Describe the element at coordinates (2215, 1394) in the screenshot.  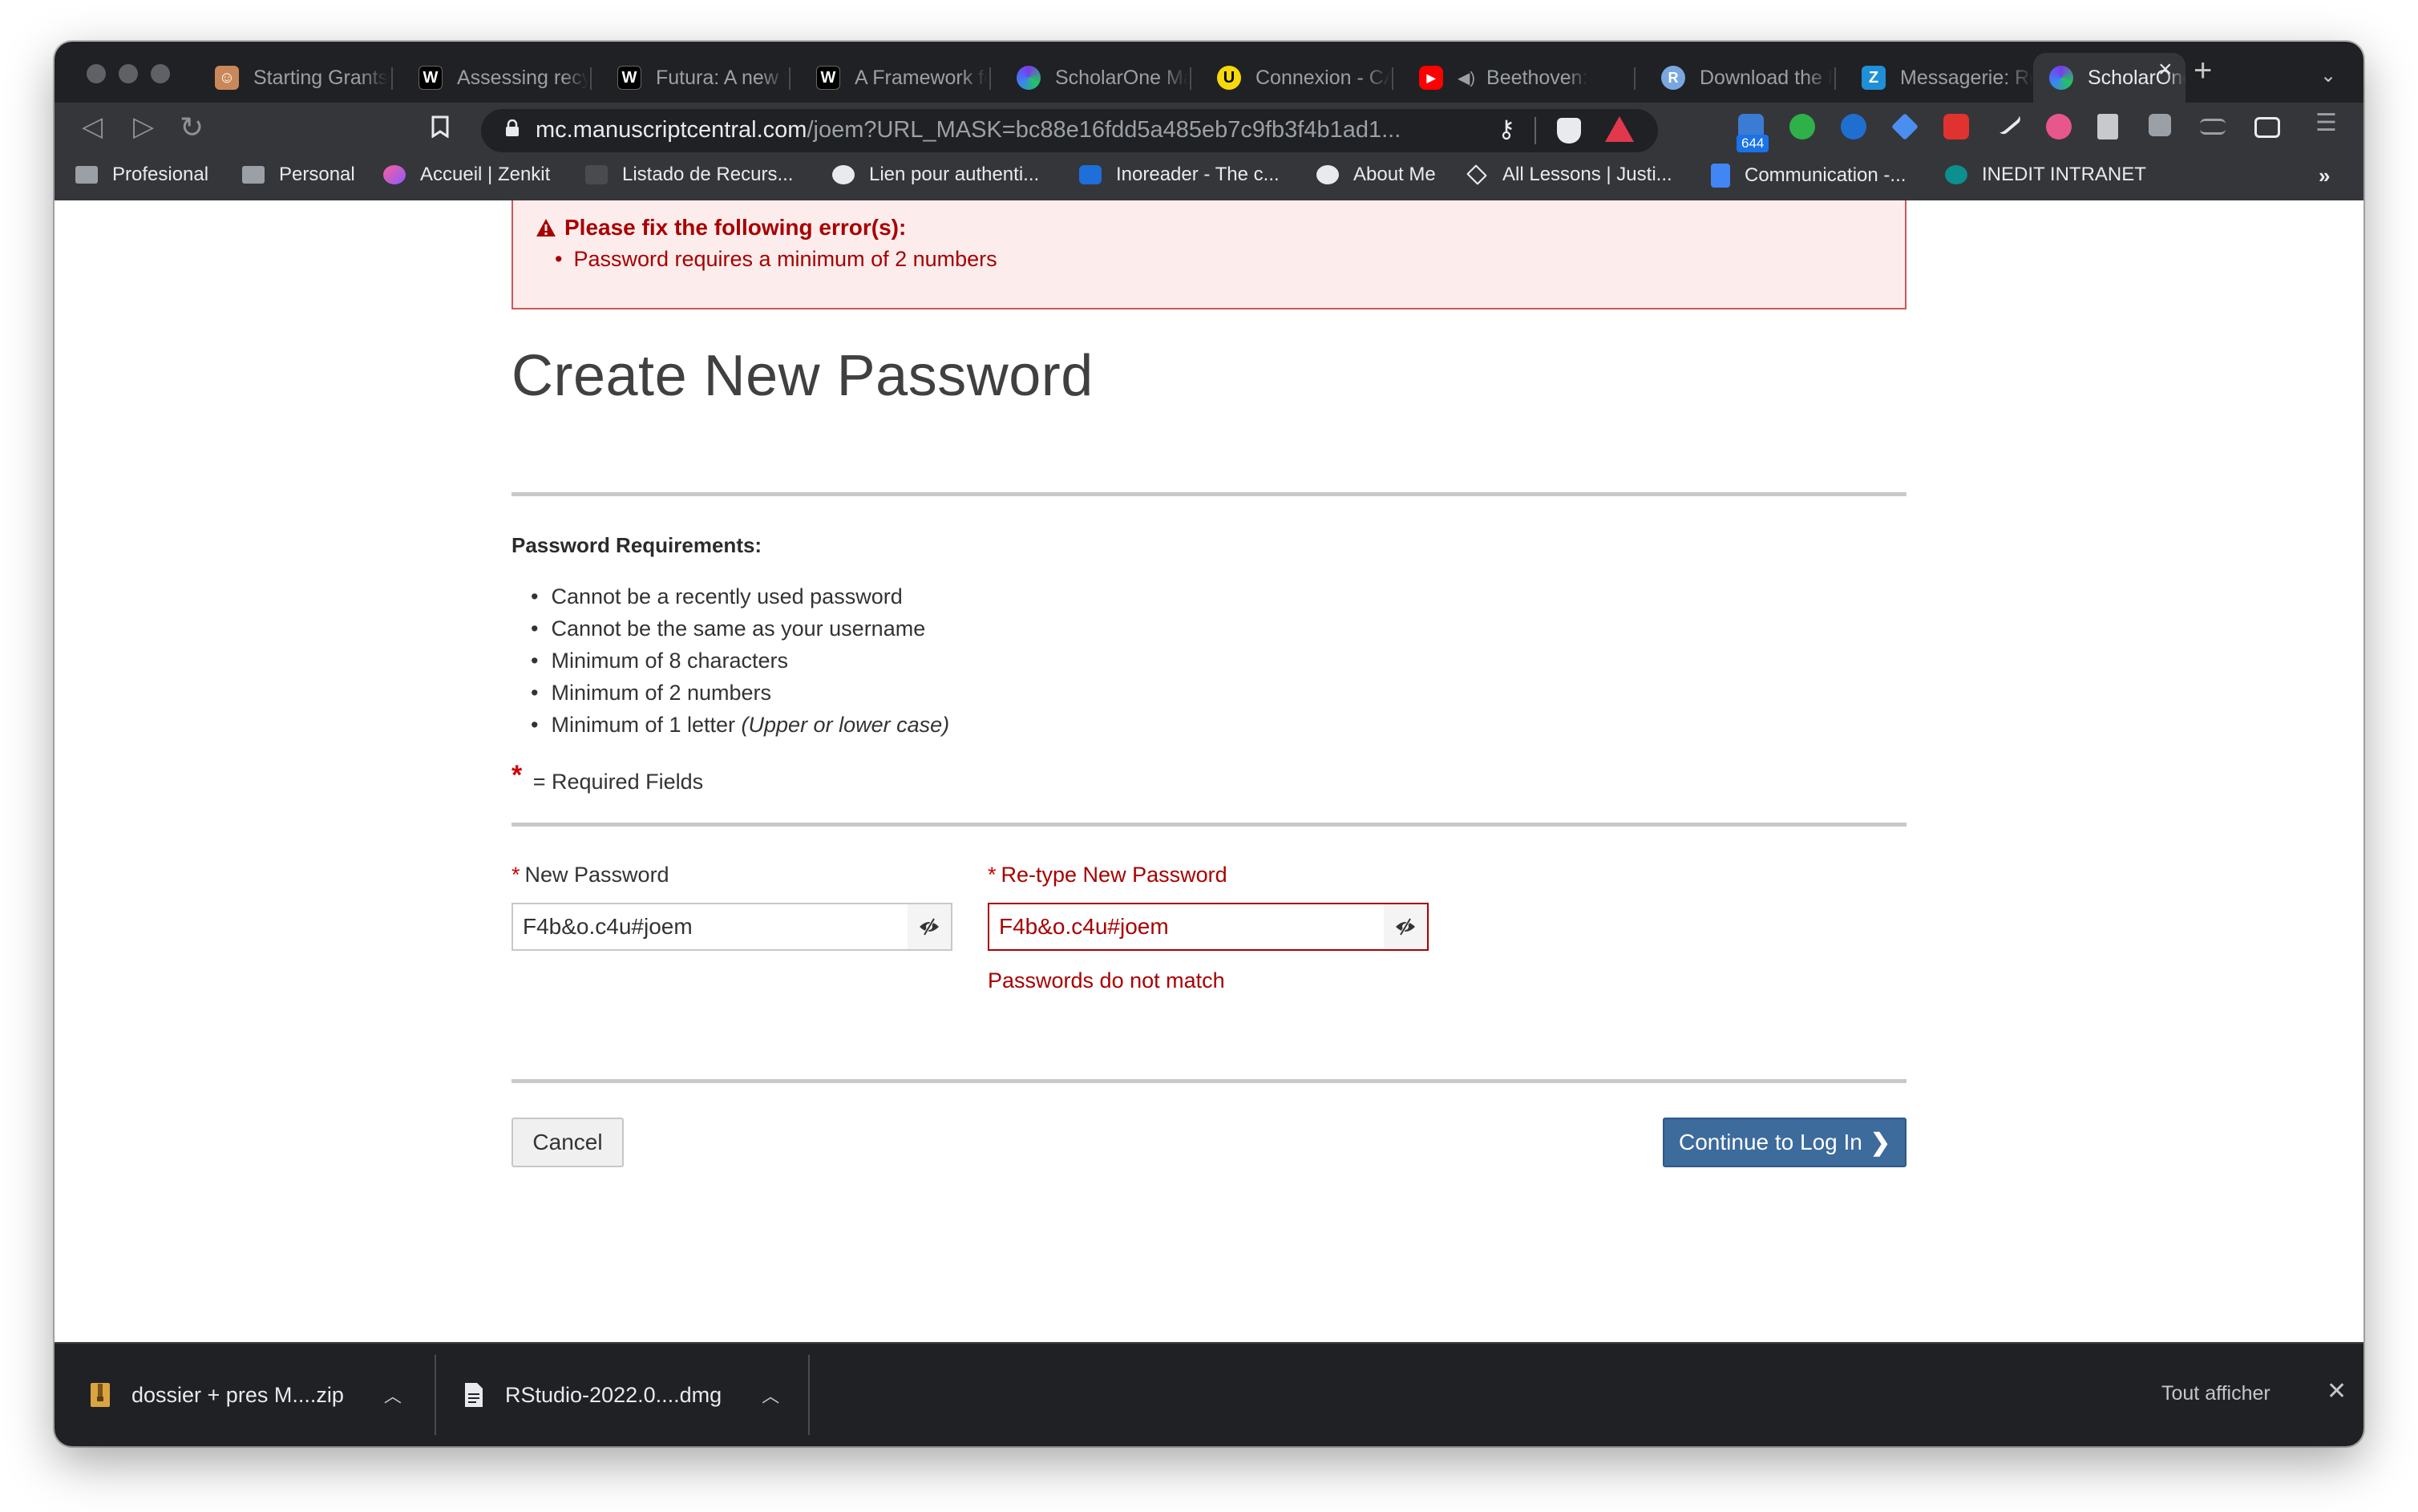
I see `show-all-downloads-button: Tout afficher` at that location.